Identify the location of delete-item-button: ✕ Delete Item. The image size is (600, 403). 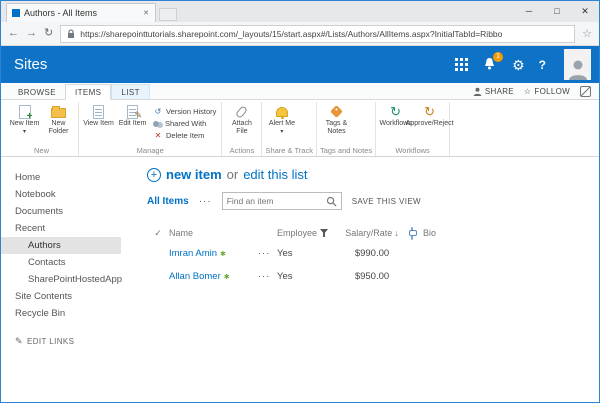
(184, 135).